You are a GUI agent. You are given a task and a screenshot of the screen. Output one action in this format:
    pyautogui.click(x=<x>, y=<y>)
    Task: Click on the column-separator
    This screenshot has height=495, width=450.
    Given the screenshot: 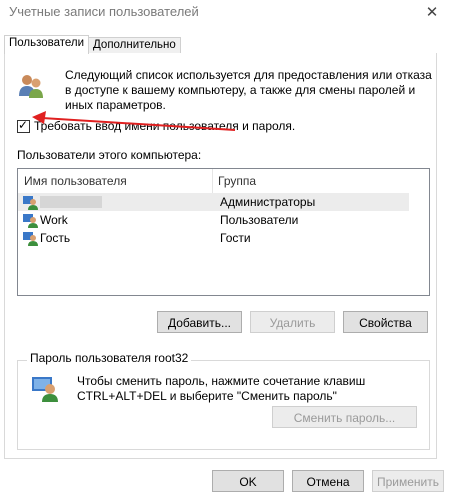 What is the action you would take?
    pyautogui.click(x=212, y=181)
    